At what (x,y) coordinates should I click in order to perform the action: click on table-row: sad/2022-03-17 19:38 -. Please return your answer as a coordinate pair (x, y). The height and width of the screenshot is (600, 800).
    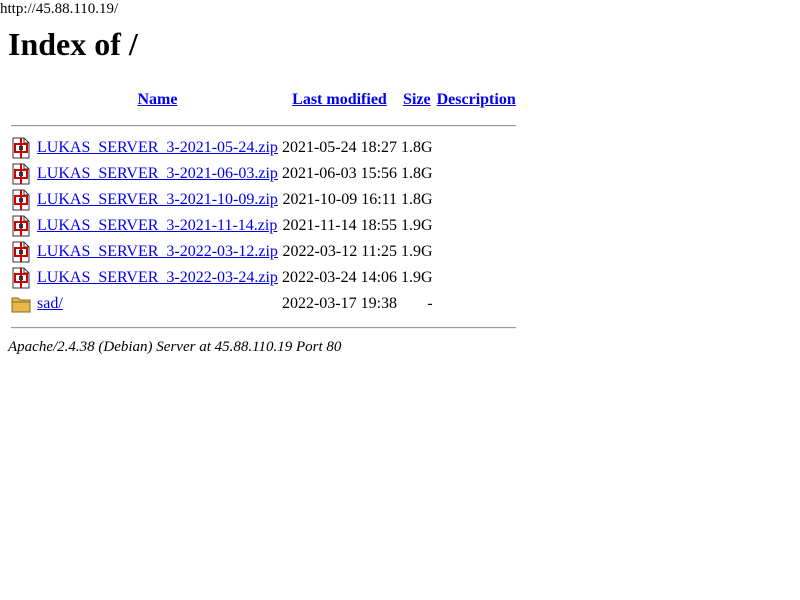
    Looking at the image, I should click on (263, 304).